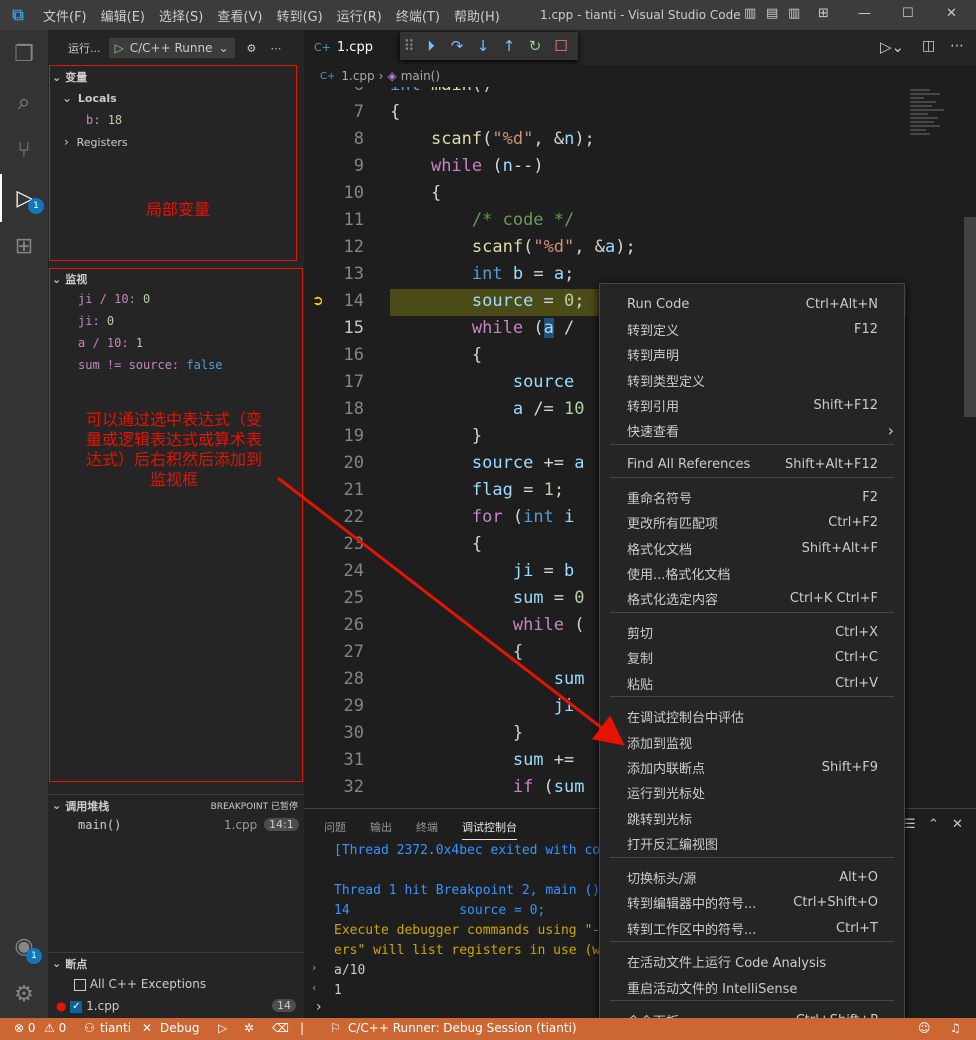 The width and height of the screenshot is (976, 1040). I want to click on menu-item: 复制 Ctrl+C, so click(752, 657).